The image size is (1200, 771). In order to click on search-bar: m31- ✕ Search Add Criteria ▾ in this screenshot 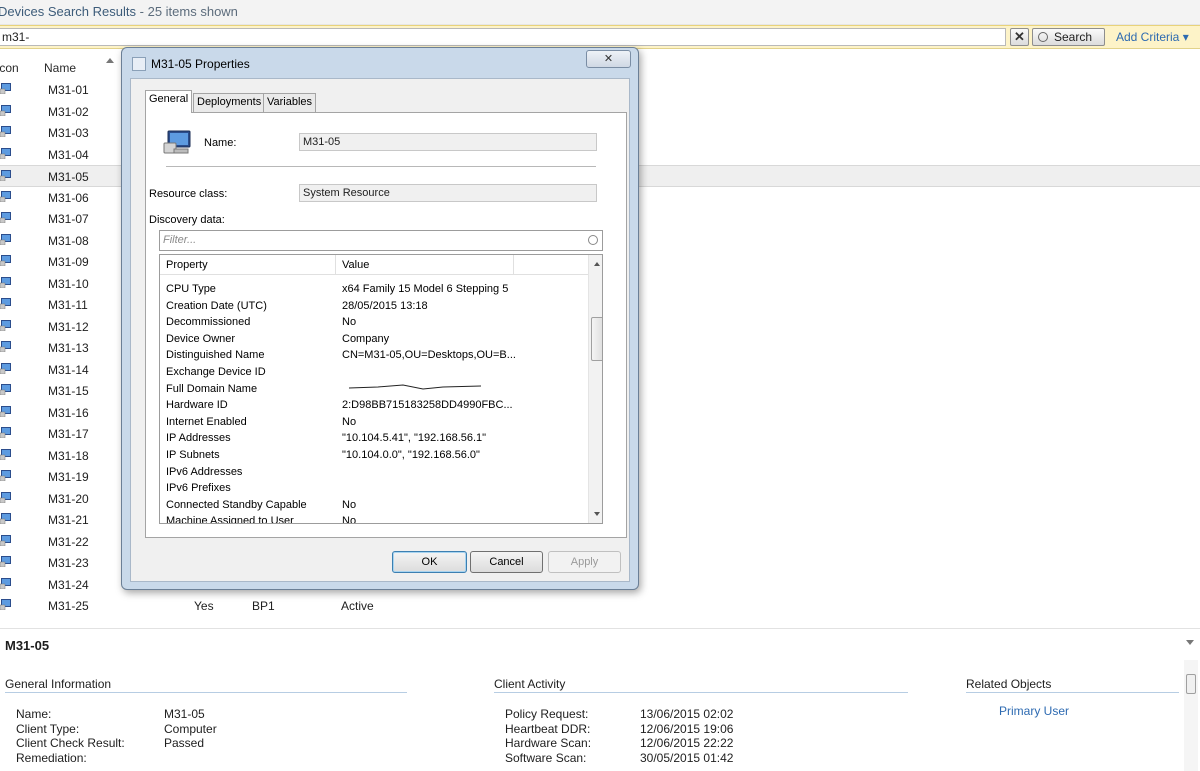, I will do `click(600, 37)`.